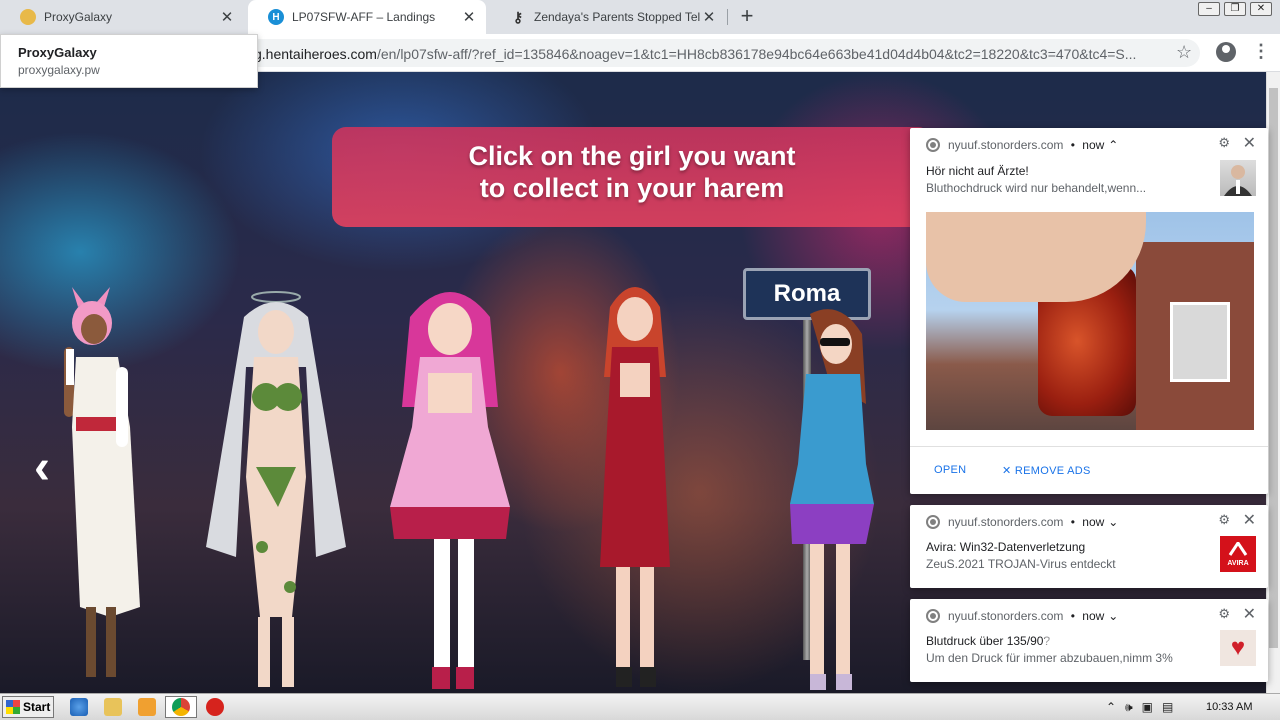  What do you see at coordinates (988, 641) in the screenshot?
I see `notification-title: Blutdruck über 135/90?` at bounding box center [988, 641].